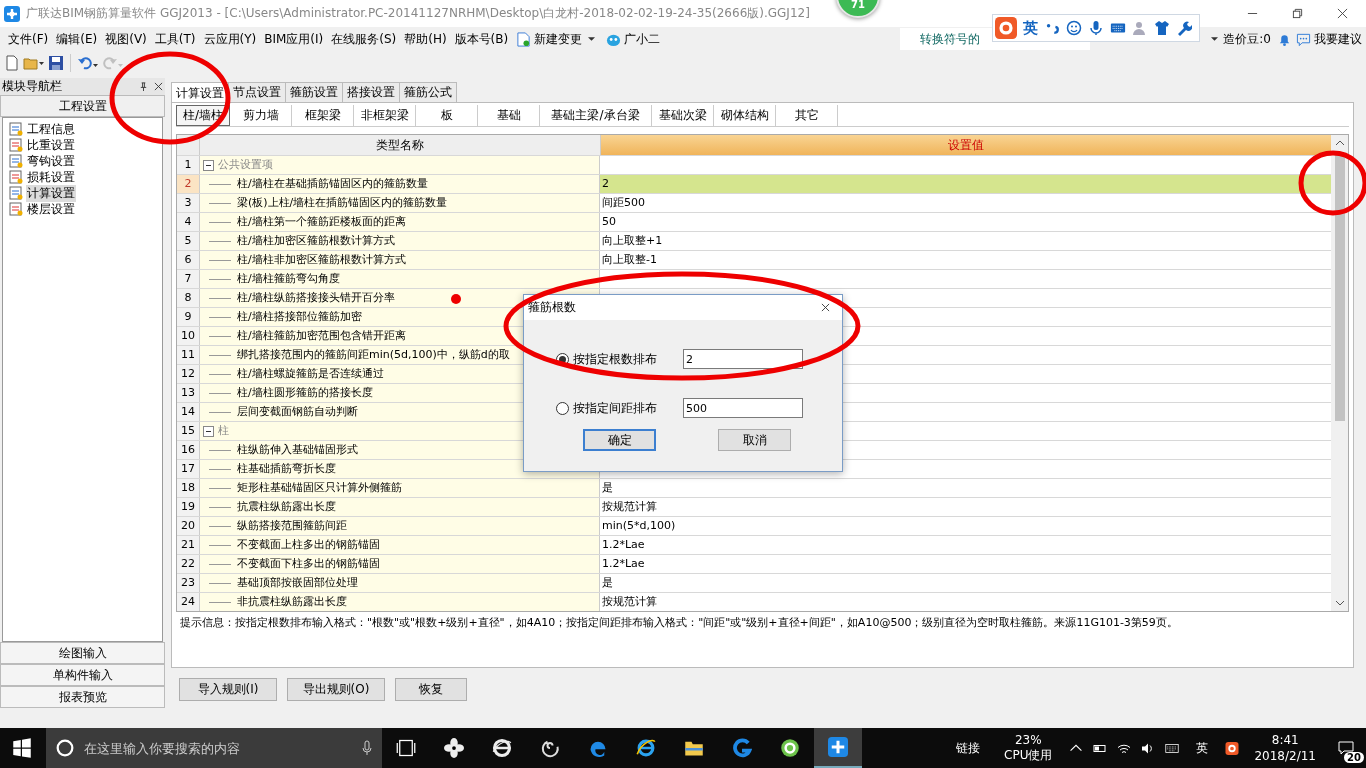 The image size is (1366, 768). Describe the element at coordinates (1202, 748) in the screenshot. I see `input-language: 英` at that location.